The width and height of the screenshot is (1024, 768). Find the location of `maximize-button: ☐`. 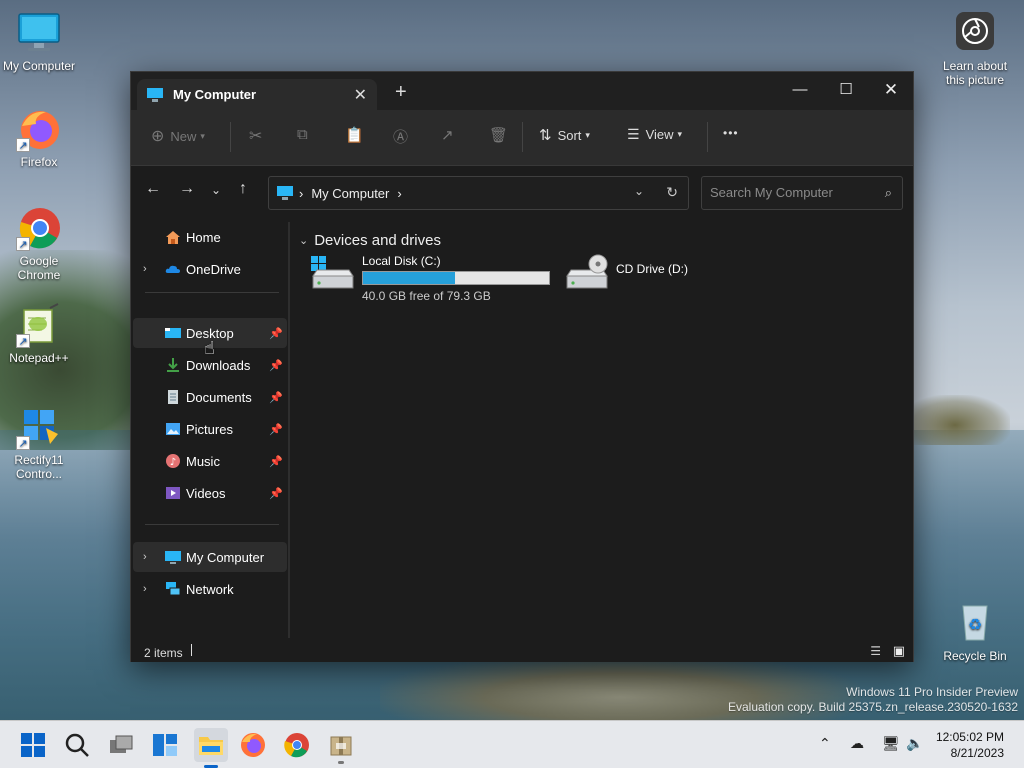

maximize-button: ☐ is located at coordinates (846, 90).